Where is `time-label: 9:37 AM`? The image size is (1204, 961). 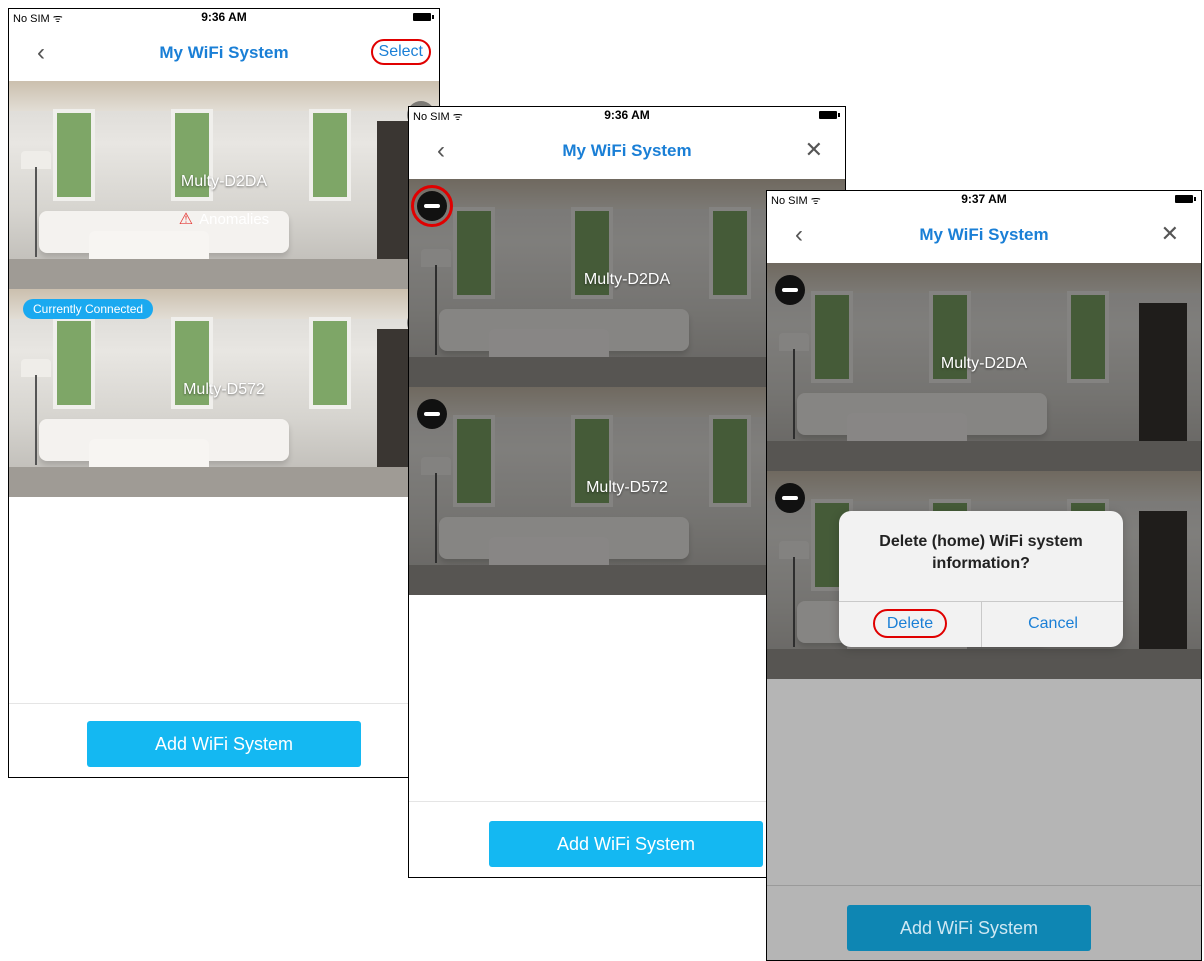 time-label: 9:37 AM is located at coordinates (984, 199).